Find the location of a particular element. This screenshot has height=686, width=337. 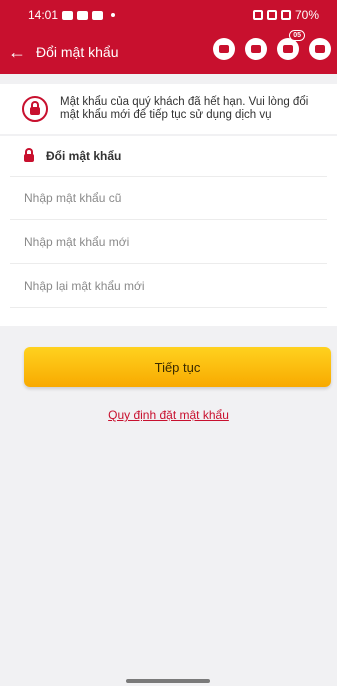

confirm-password-placeholder: Nhập lại mật khẩu mới is located at coordinates (84, 285).